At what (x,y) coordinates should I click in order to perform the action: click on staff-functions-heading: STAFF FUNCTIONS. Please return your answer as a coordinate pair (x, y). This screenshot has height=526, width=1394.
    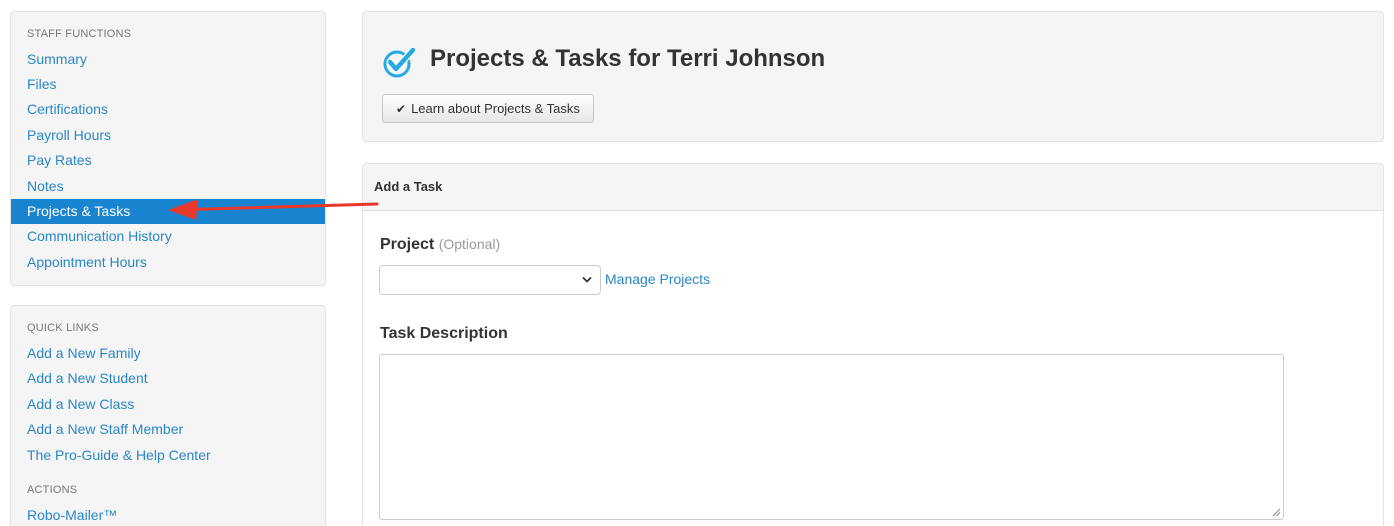
    Looking at the image, I should click on (79, 34).